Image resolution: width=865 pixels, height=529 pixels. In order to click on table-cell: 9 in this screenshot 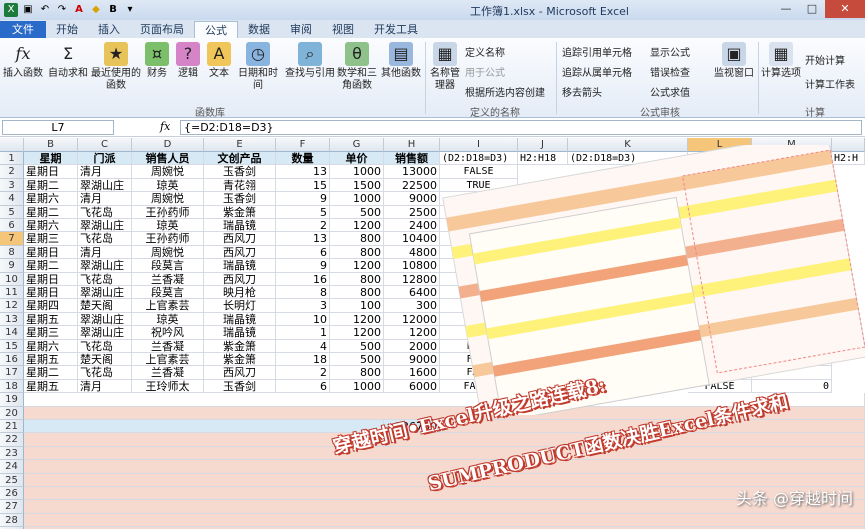, I will do `click(303, 266)`.